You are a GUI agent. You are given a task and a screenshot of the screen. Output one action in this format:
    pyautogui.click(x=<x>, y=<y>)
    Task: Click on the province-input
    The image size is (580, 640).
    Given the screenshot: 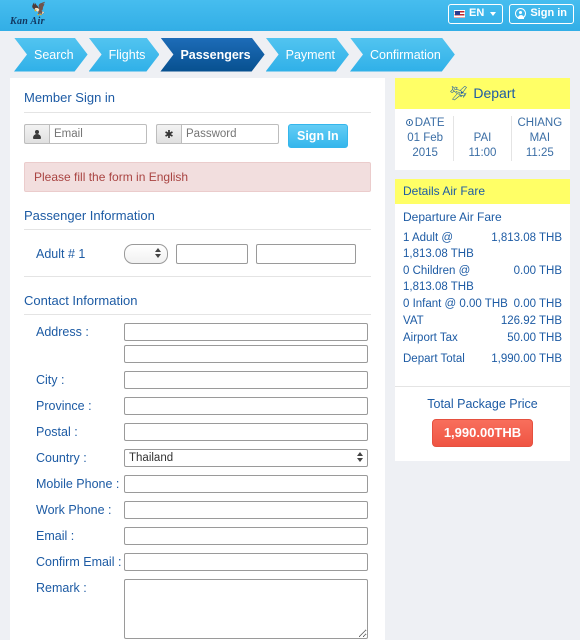 What is the action you would take?
    pyautogui.click(x=246, y=406)
    